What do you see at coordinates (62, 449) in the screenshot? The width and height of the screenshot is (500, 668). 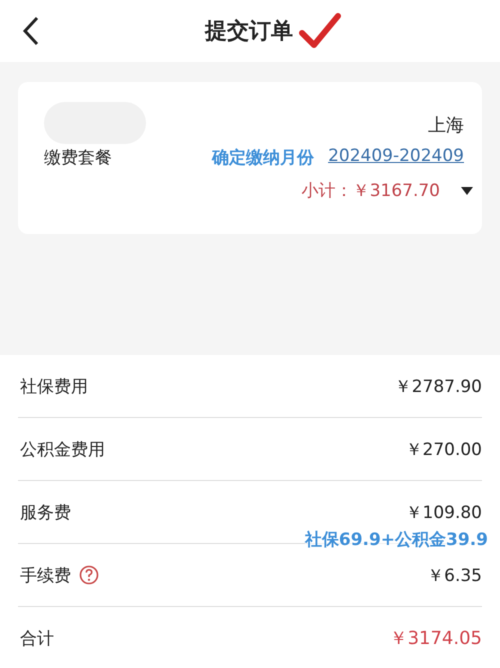 I see `fee-label: 公积金费用` at bounding box center [62, 449].